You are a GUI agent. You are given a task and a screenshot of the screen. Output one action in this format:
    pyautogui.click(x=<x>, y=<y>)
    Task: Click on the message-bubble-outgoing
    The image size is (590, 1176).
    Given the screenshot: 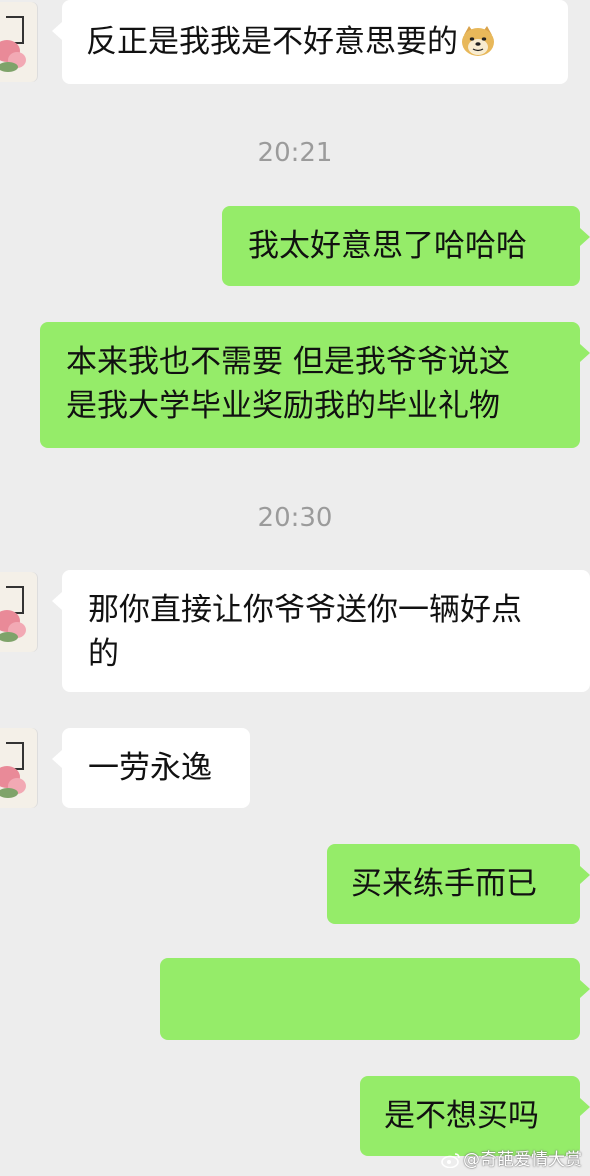 What is the action you would take?
    pyautogui.click(x=375, y=999)
    